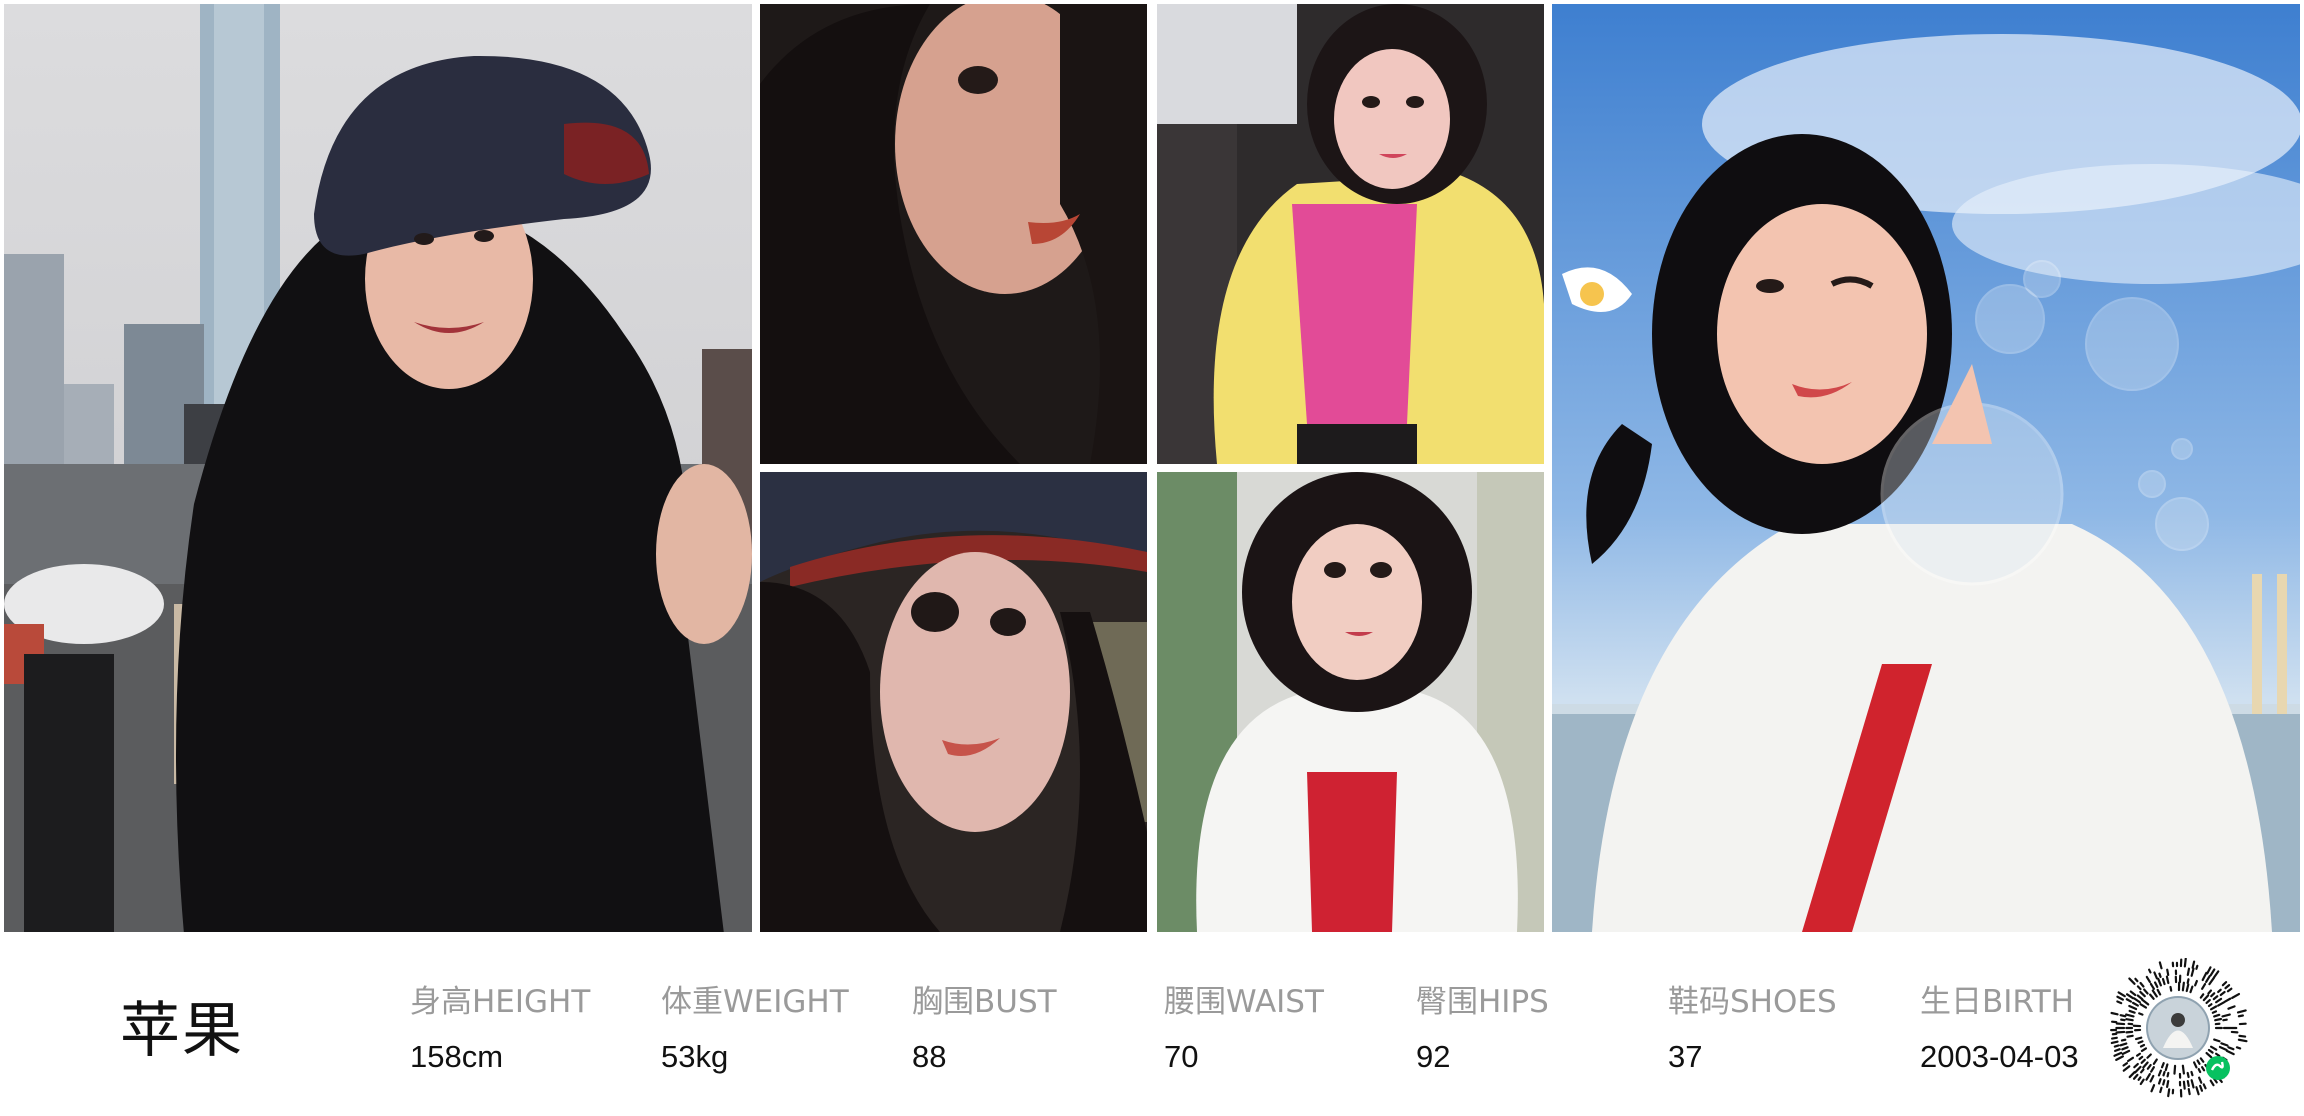 The image size is (2304, 1116). Describe the element at coordinates (953, 702) in the screenshot. I see `hat-closeup-photo` at that location.